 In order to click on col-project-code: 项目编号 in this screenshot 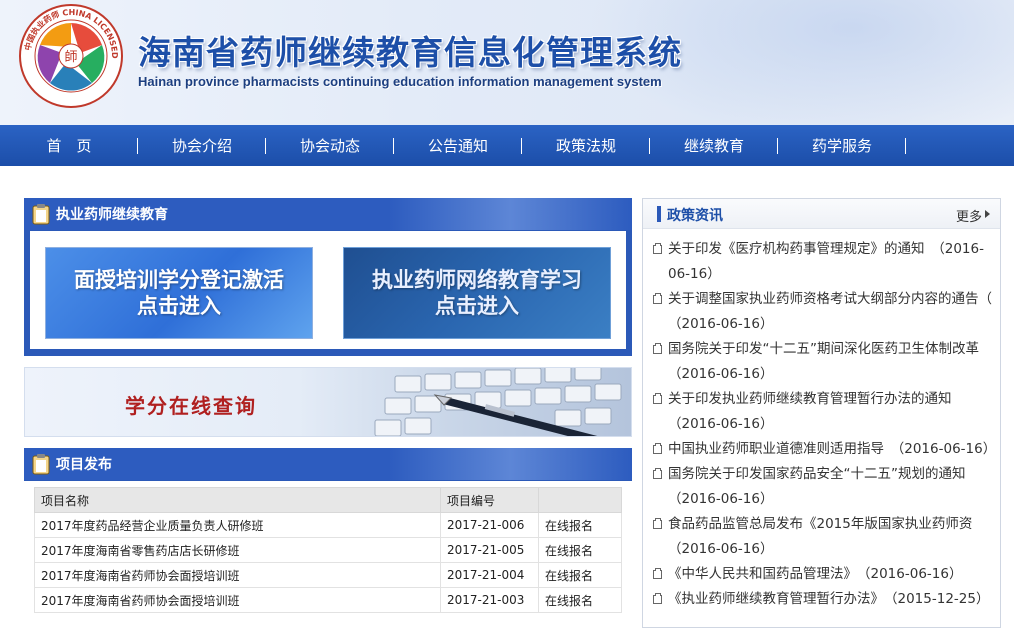, I will do `click(489, 500)`.